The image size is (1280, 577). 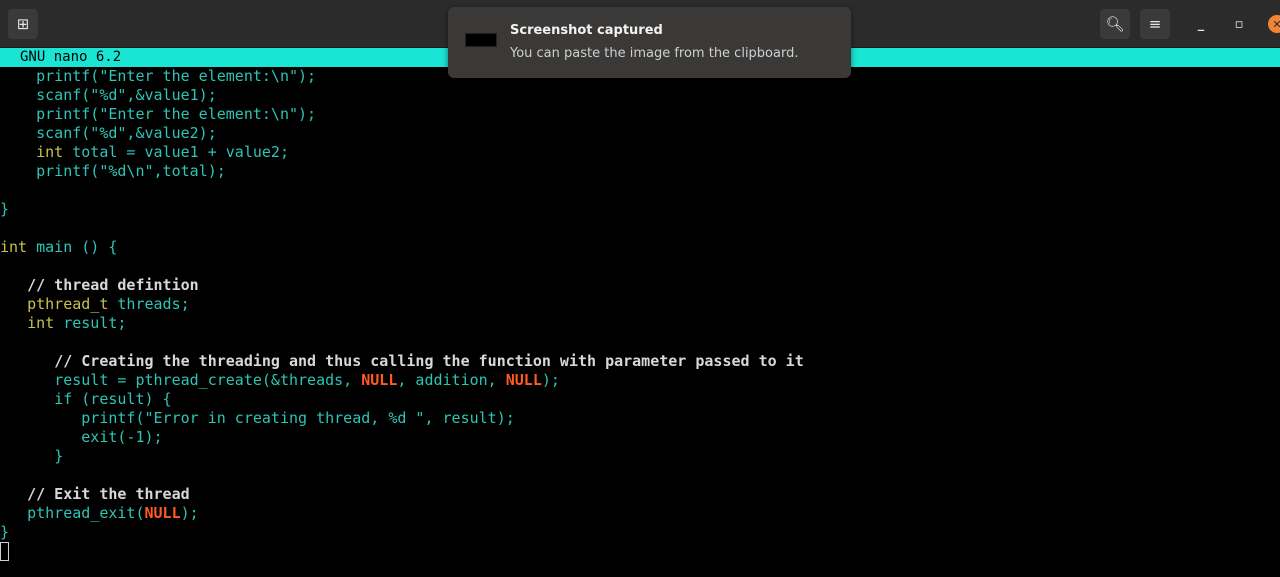 I want to click on code-line: exit(-1);, so click(x=640, y=437).